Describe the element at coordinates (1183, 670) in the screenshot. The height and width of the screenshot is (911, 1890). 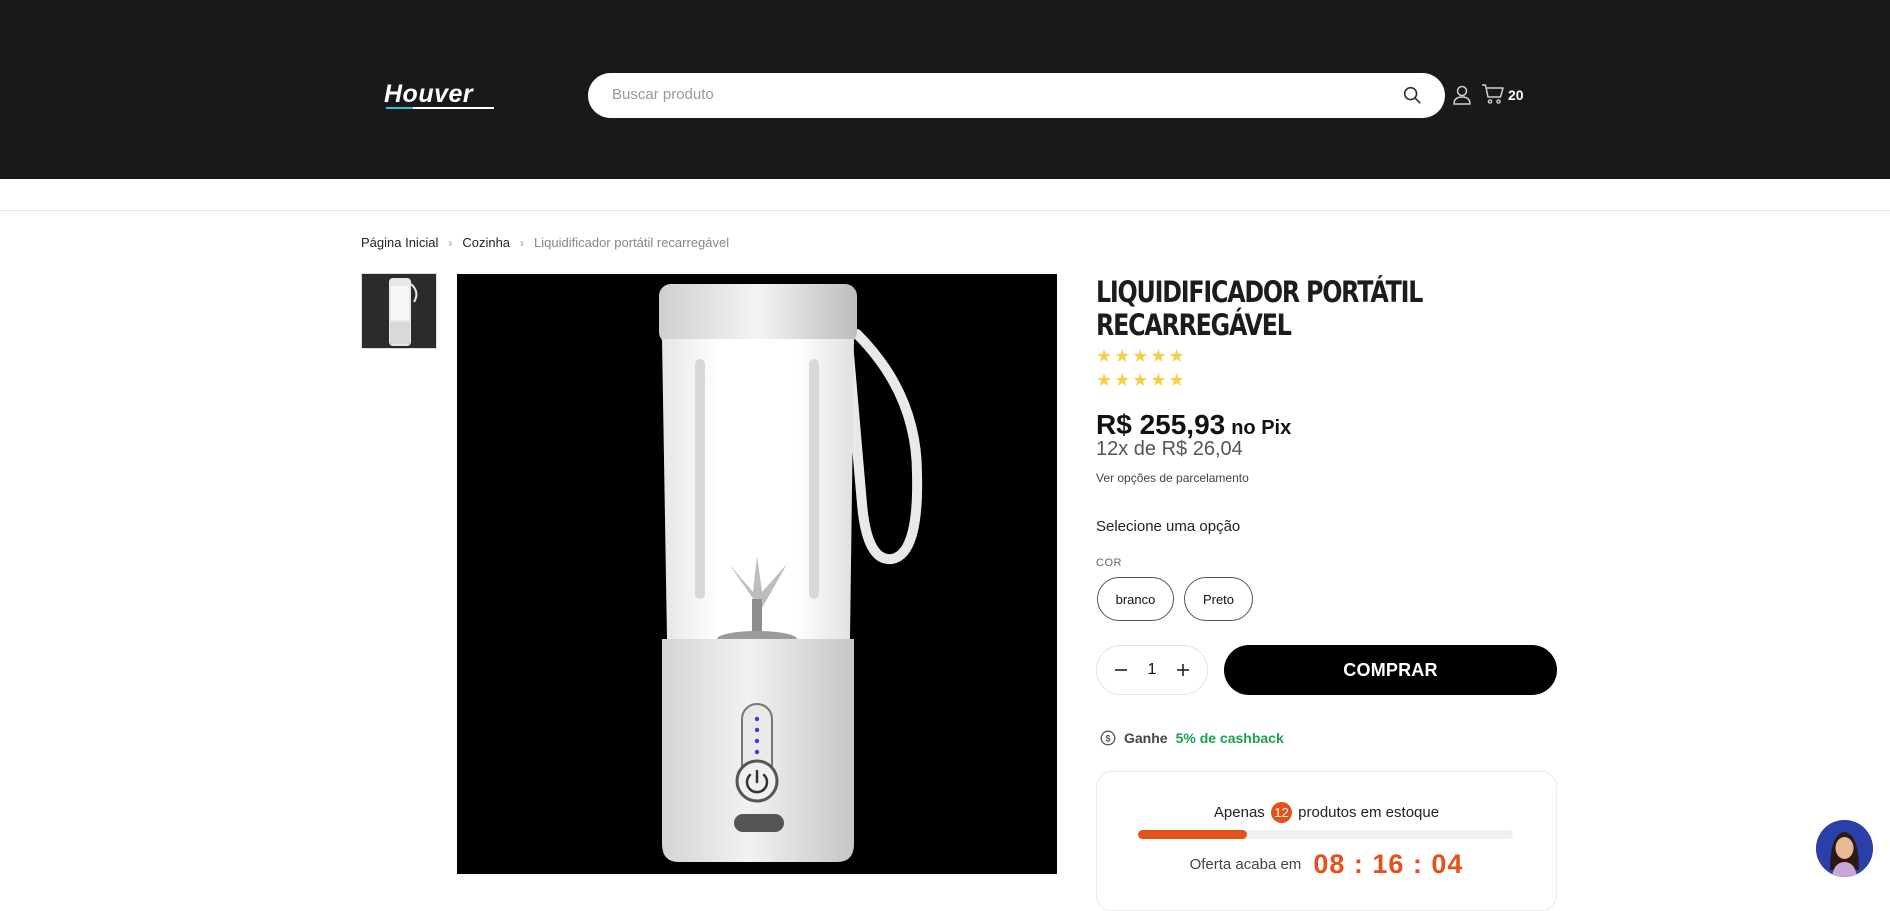
I see `plus-icon` at that location.